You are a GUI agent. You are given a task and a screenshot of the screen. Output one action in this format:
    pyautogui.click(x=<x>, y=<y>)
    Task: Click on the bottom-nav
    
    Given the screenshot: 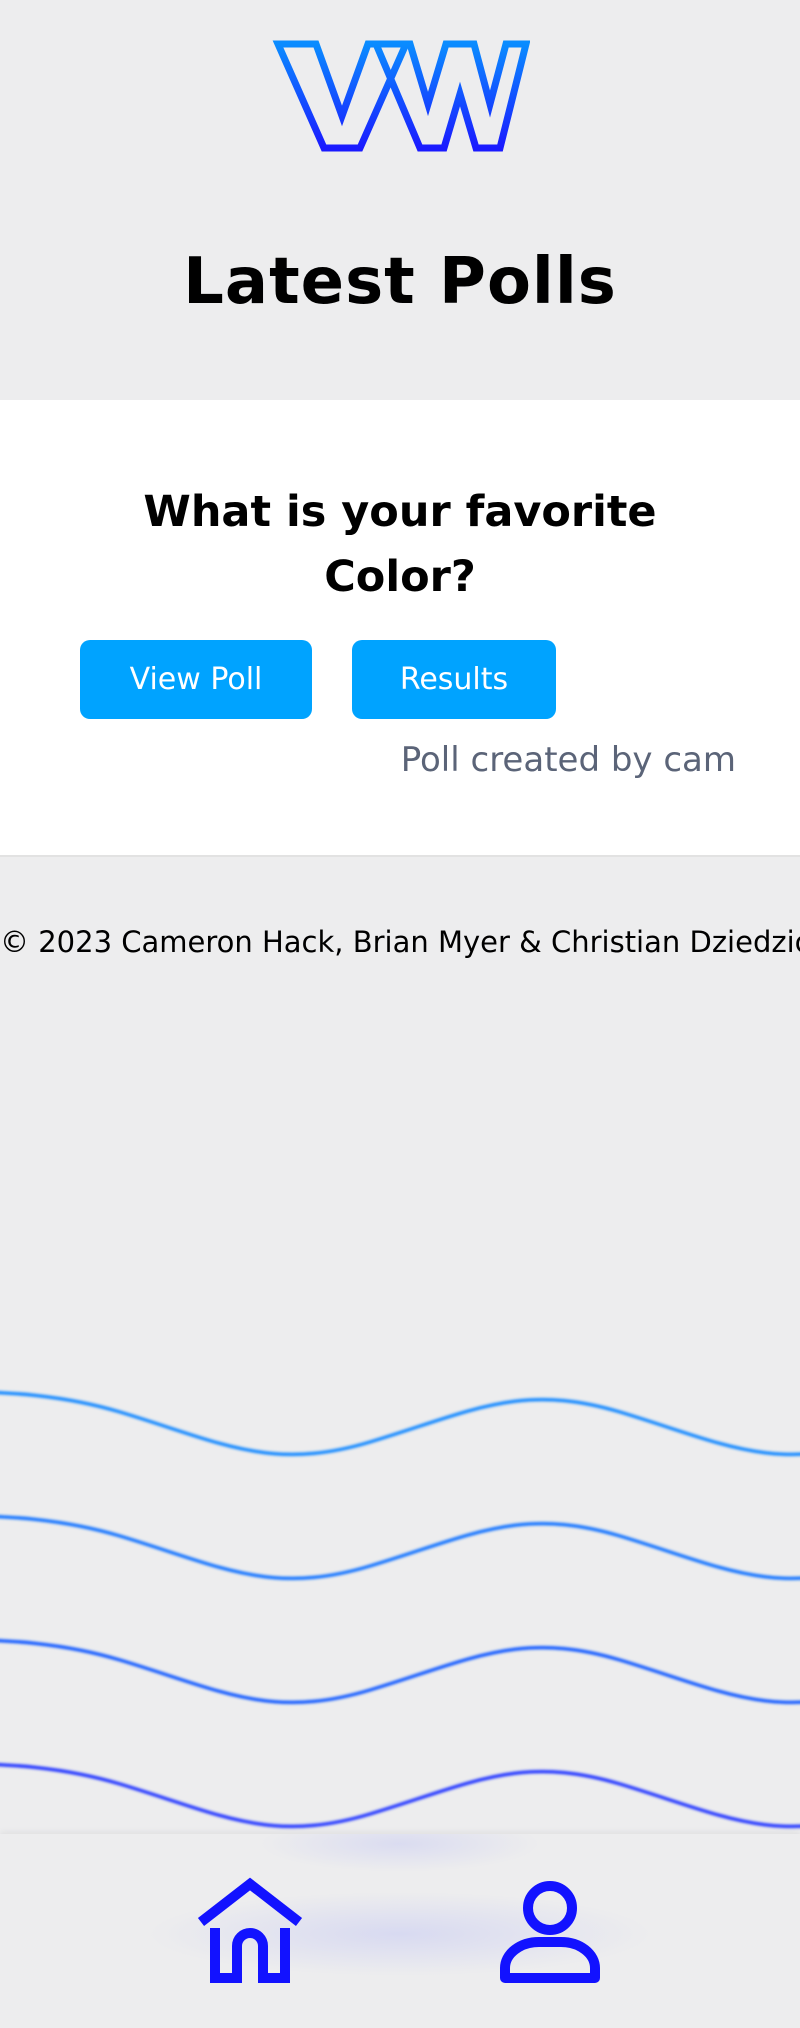 What is the action you would take?
    pyautogui.click(x=400, y=1931)
    